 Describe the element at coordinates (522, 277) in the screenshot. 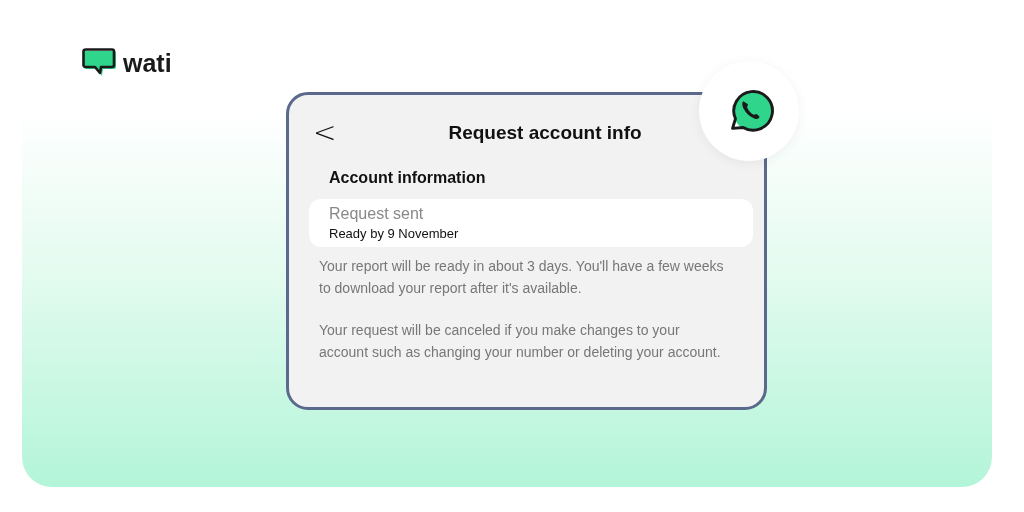

I see `info-paragraph: Your report will be ready in about 3 days. You'll have a few weeks to download your report after it's available.` at that location.